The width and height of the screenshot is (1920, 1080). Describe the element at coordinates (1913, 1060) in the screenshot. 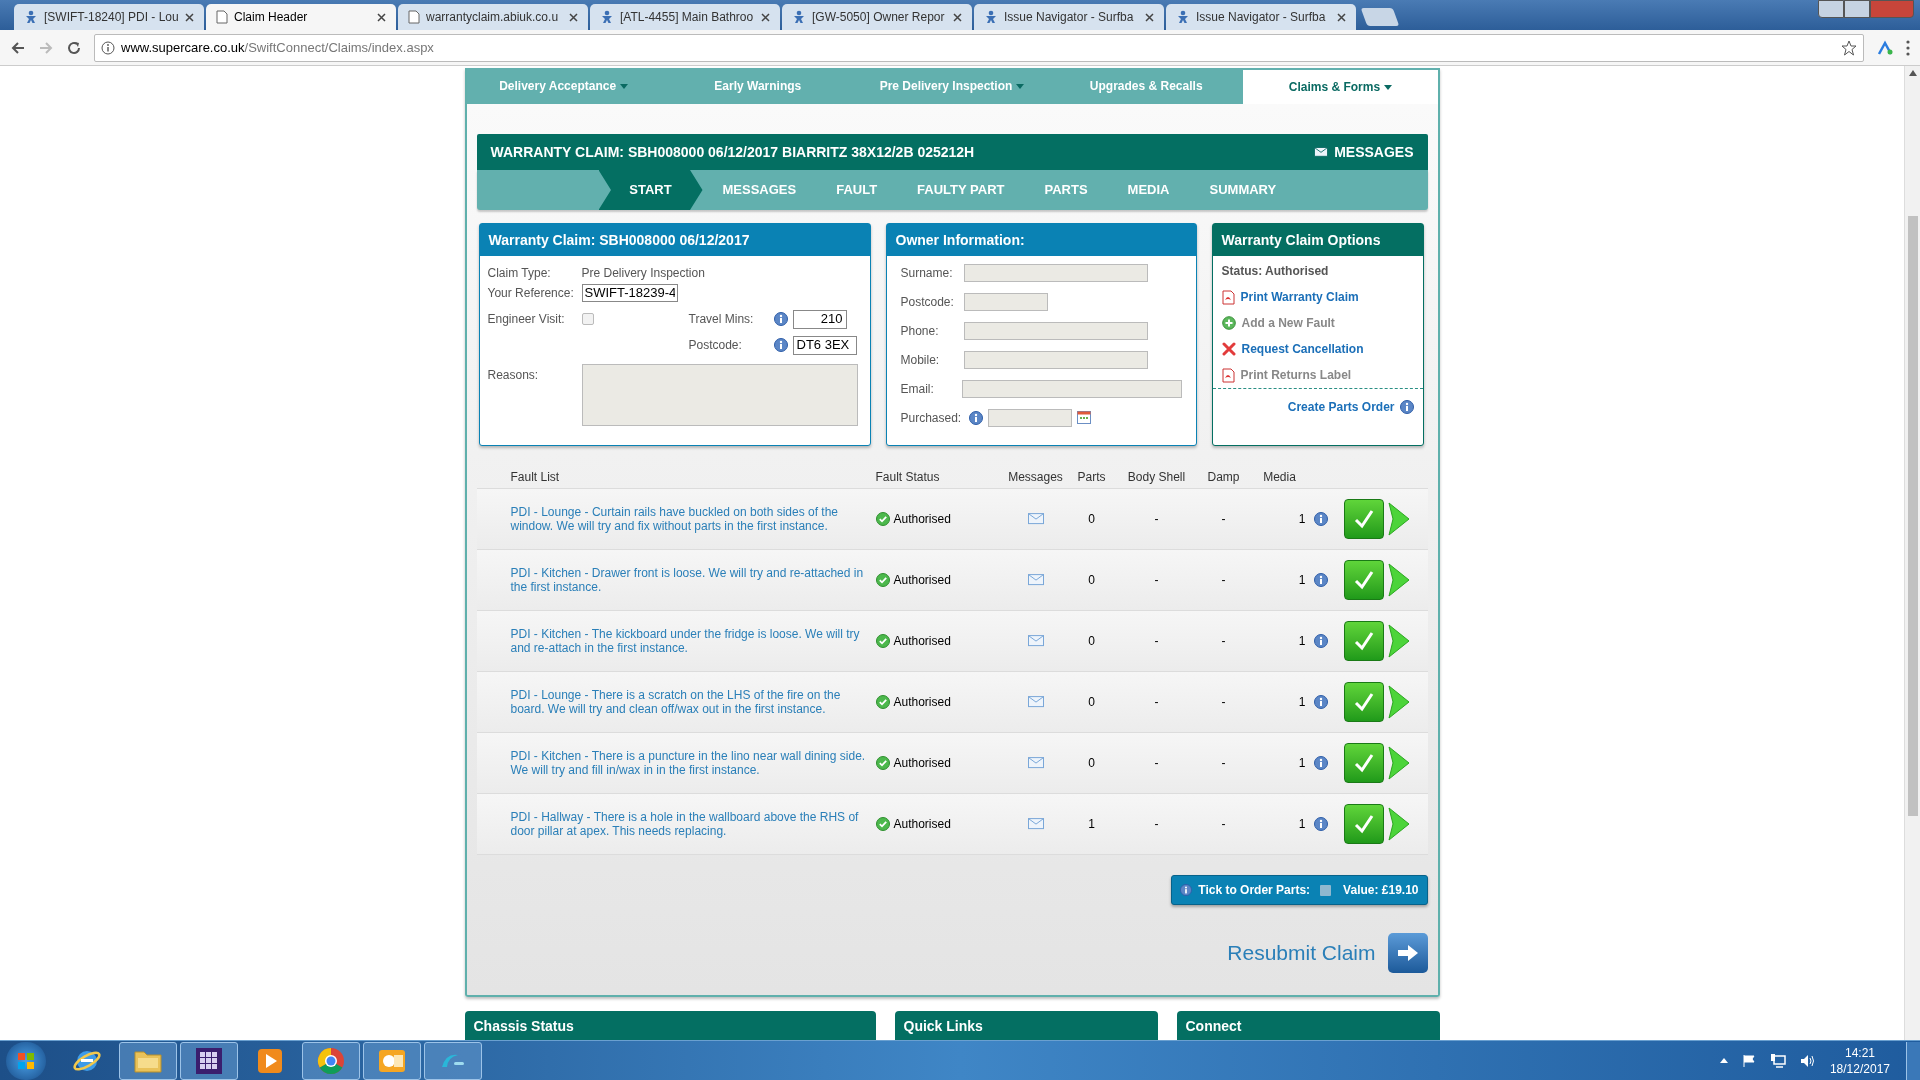

I see `show-desktop-button` at that location.